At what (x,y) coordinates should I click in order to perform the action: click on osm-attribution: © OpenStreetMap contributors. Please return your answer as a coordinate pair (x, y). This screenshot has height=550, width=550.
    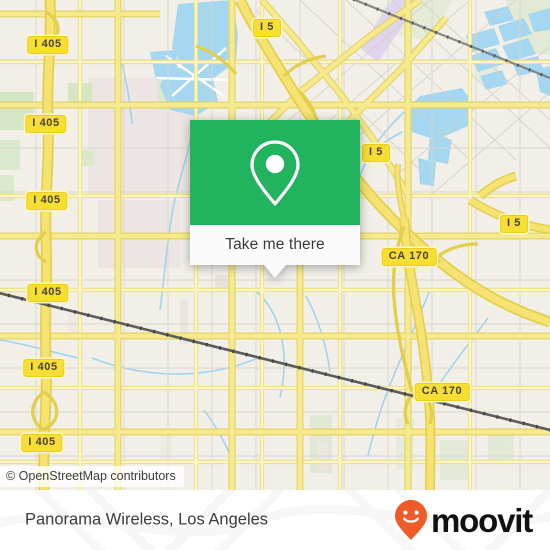
    Looking at the image, I should click on (92, 476).